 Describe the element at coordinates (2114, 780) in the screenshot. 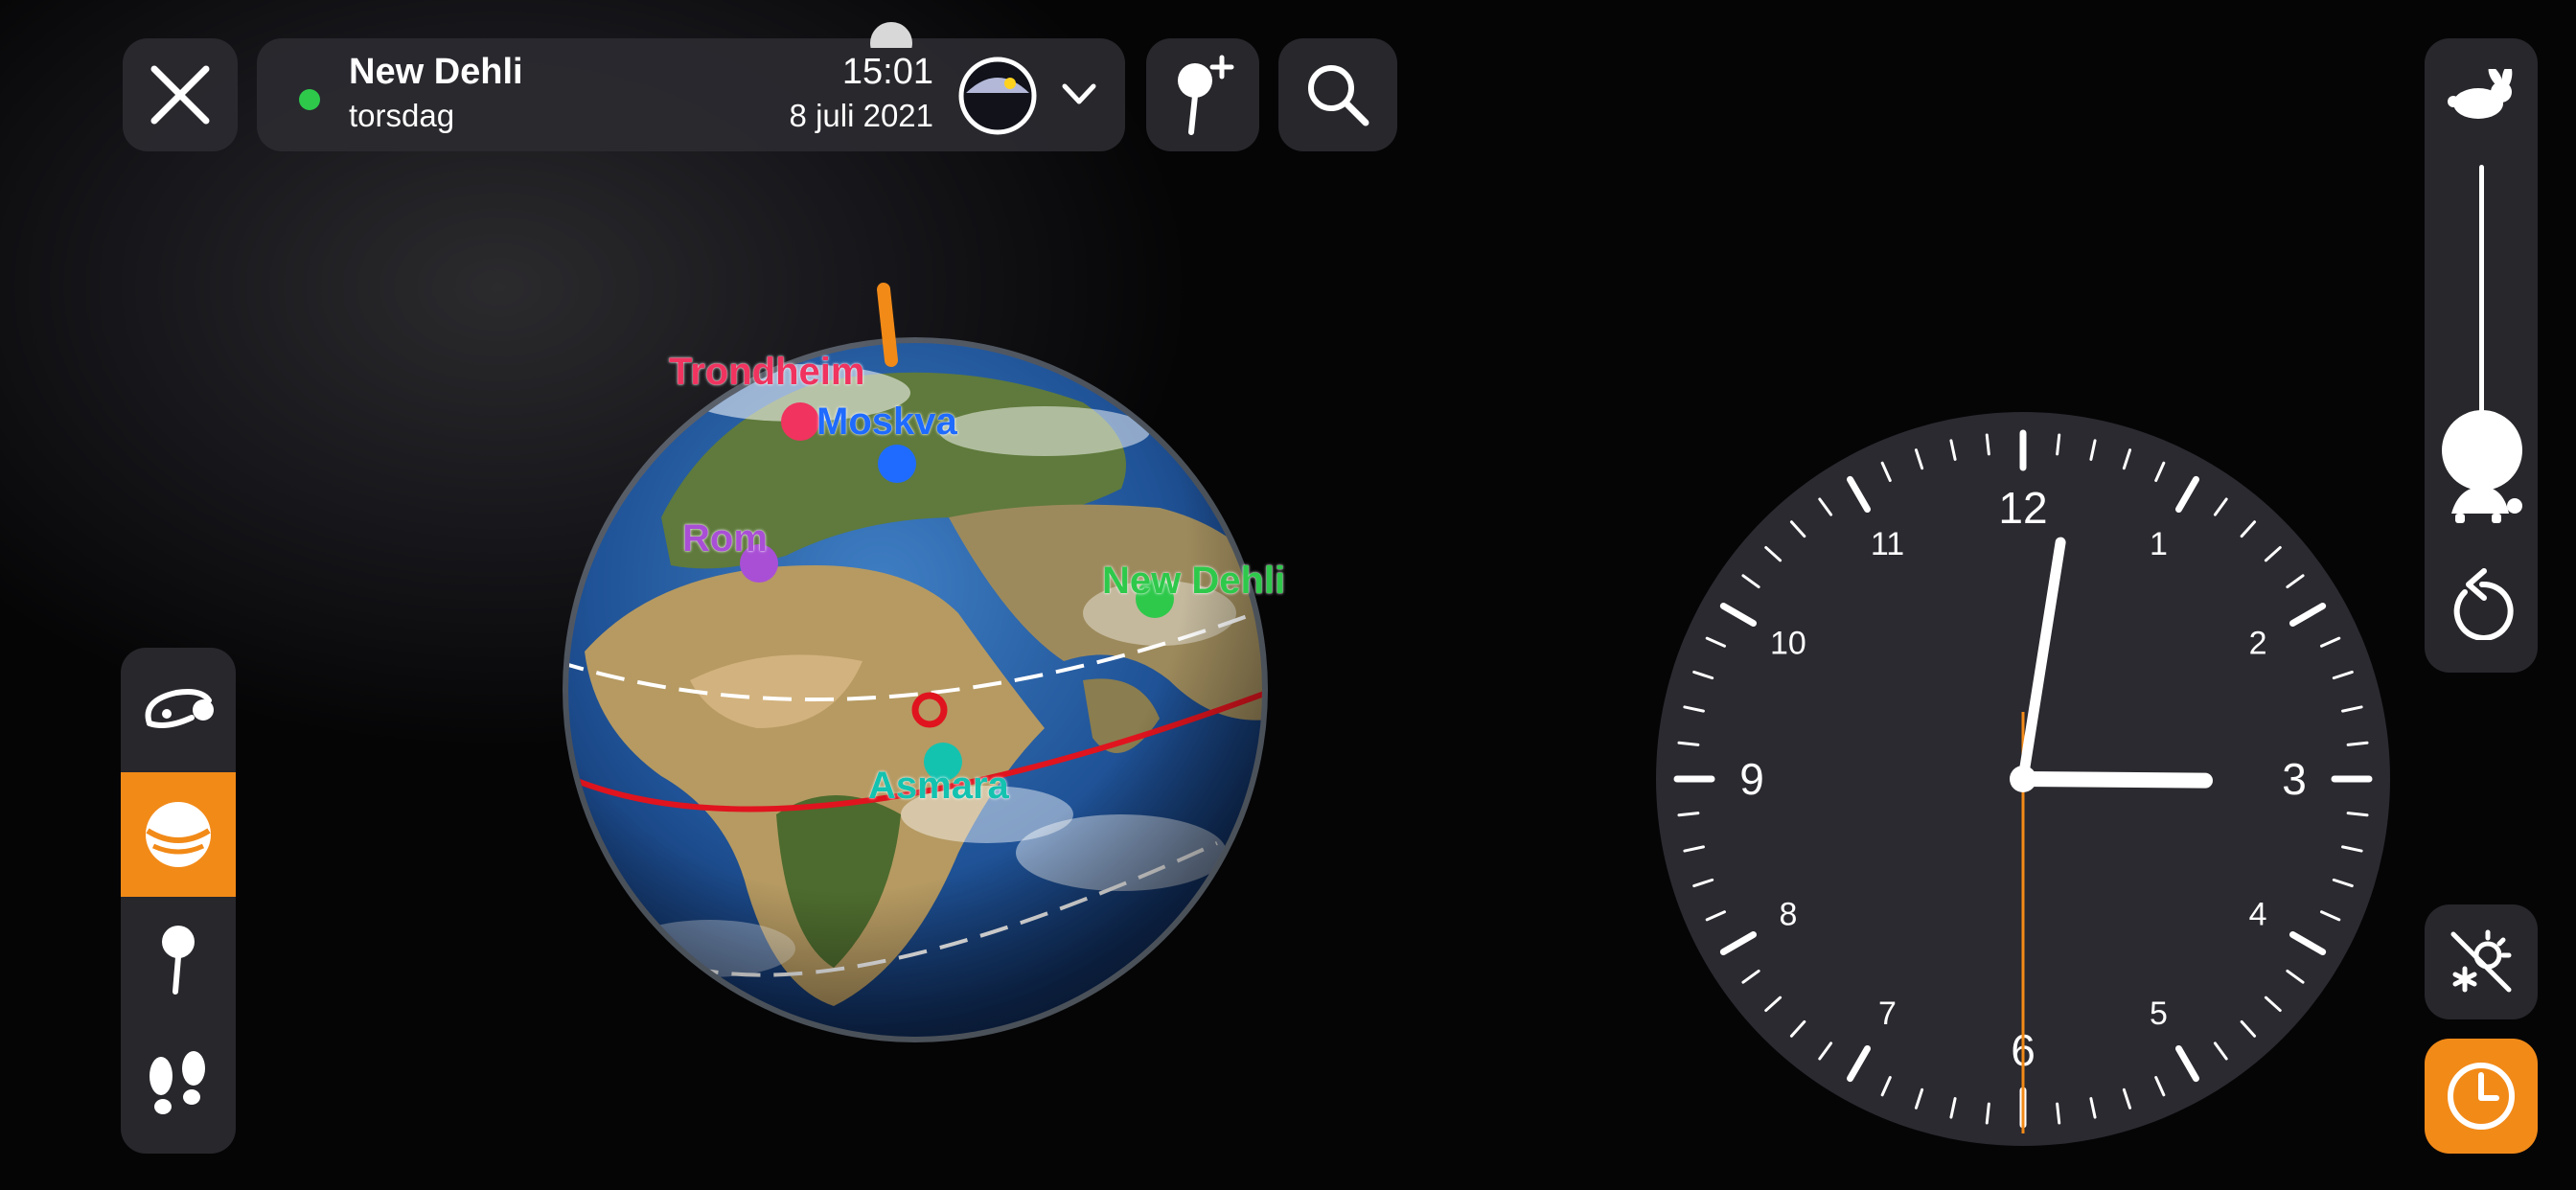

I see `hour-hand` at that location.